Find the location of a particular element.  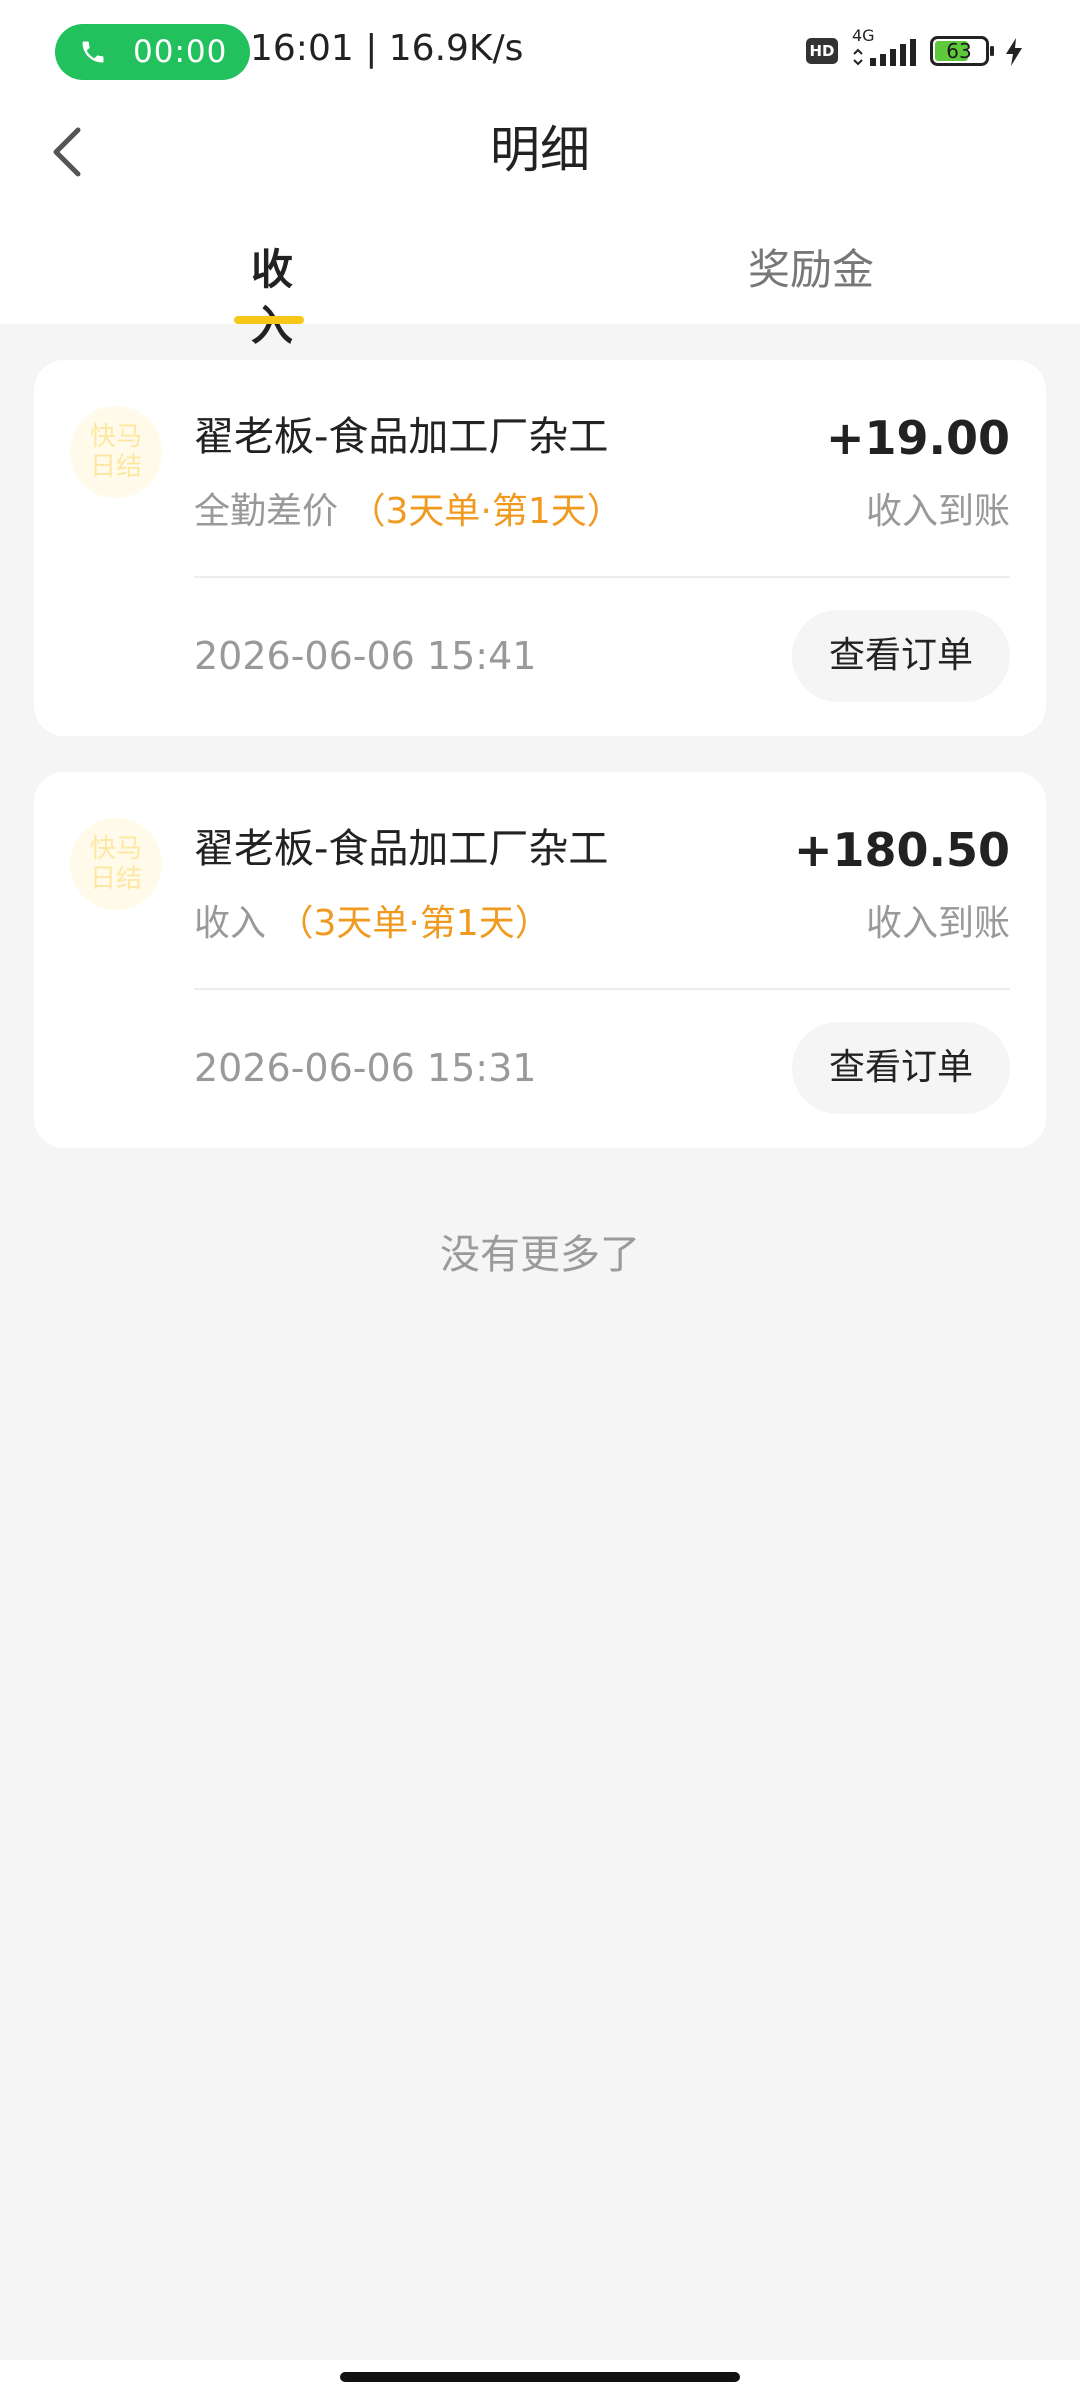

call-status-pill: 00:00 is located at coordinates (152, 52).